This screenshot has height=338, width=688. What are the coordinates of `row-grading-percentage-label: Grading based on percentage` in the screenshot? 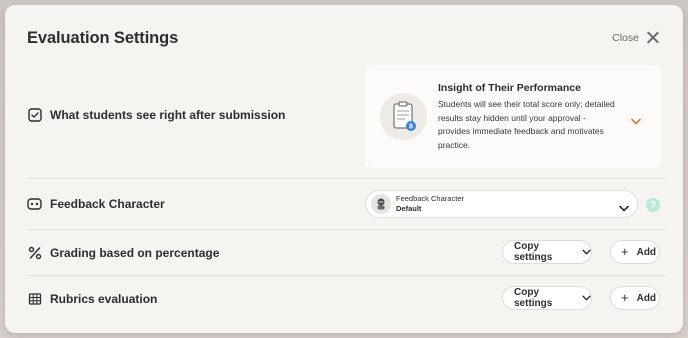 It's located at (135, 252).